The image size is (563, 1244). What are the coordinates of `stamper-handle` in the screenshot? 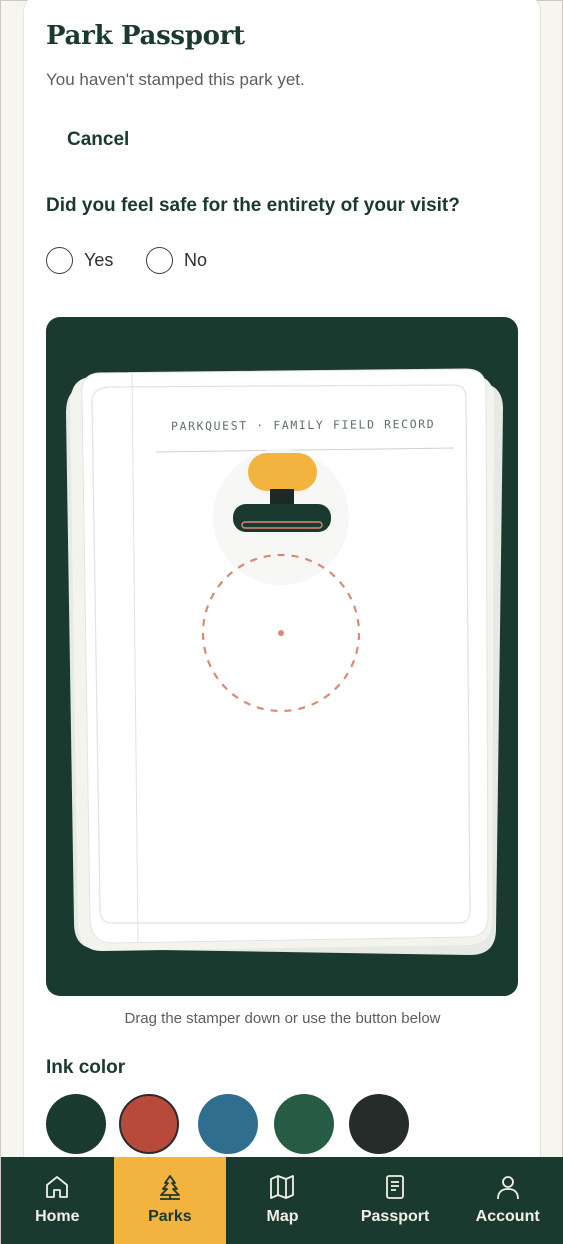 It's located at (281, 517).